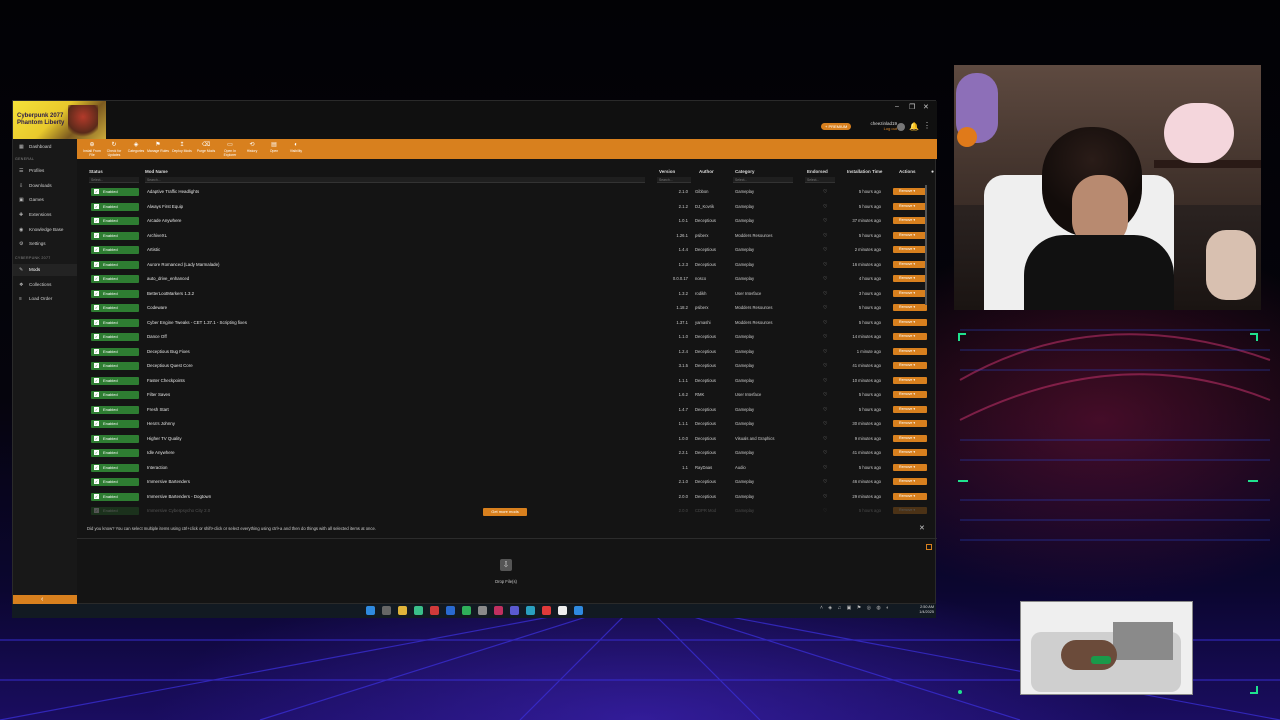 This screenshot has width=1280, height=720. Describe the element at coordinates (926, 107) in the screenshot. I see `close-icon: ✕` at that location.